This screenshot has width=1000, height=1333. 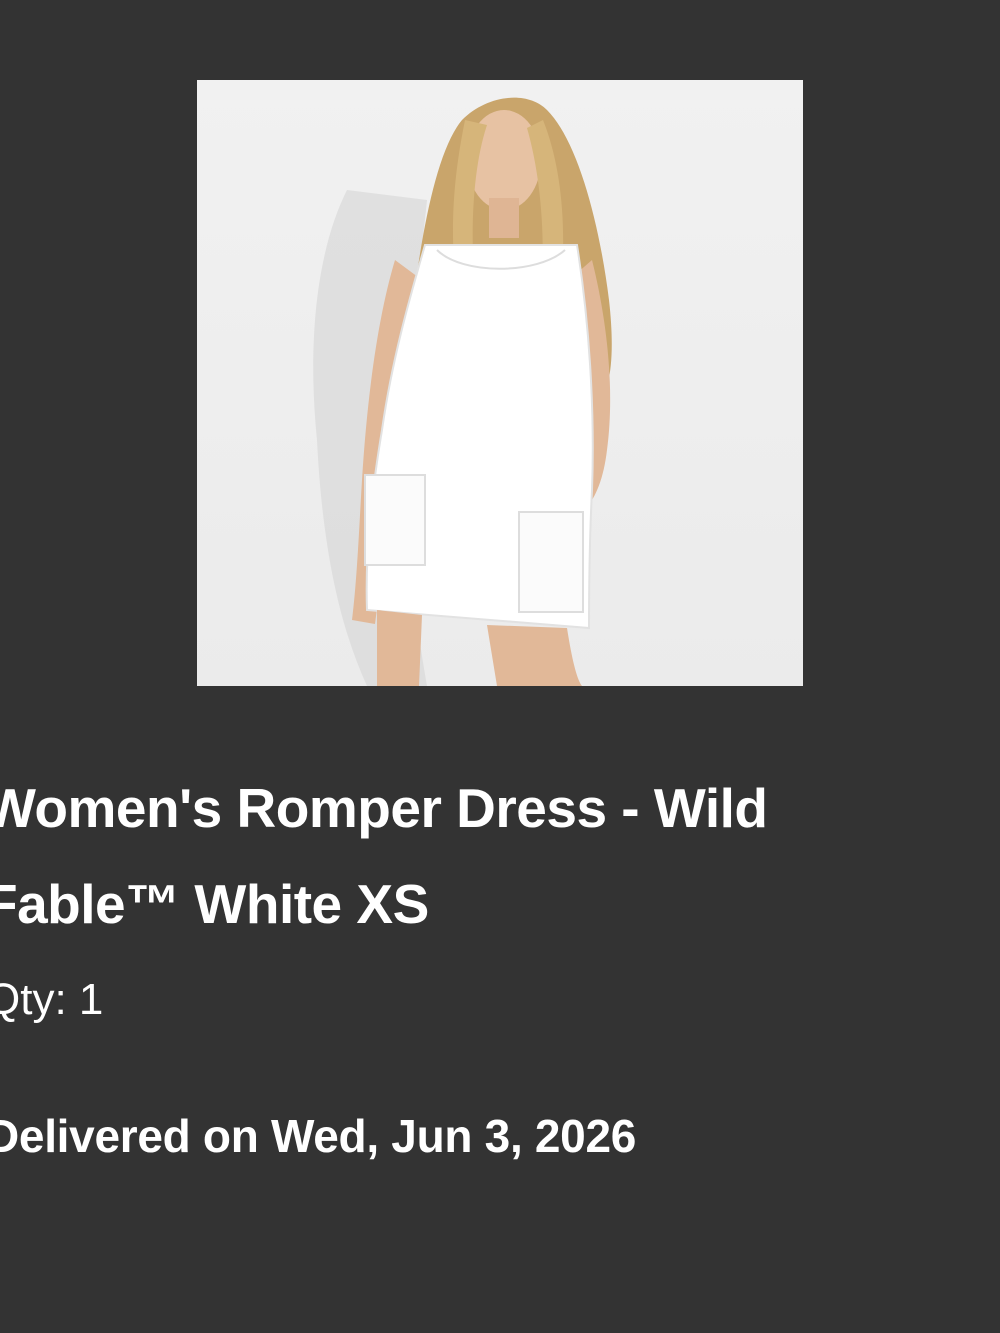 What do you see at coordinates (384, 808) in the screenshot?
I see `product-title-line-1: Women's Romper Dress - Wild` at bounding box center [384, 808].